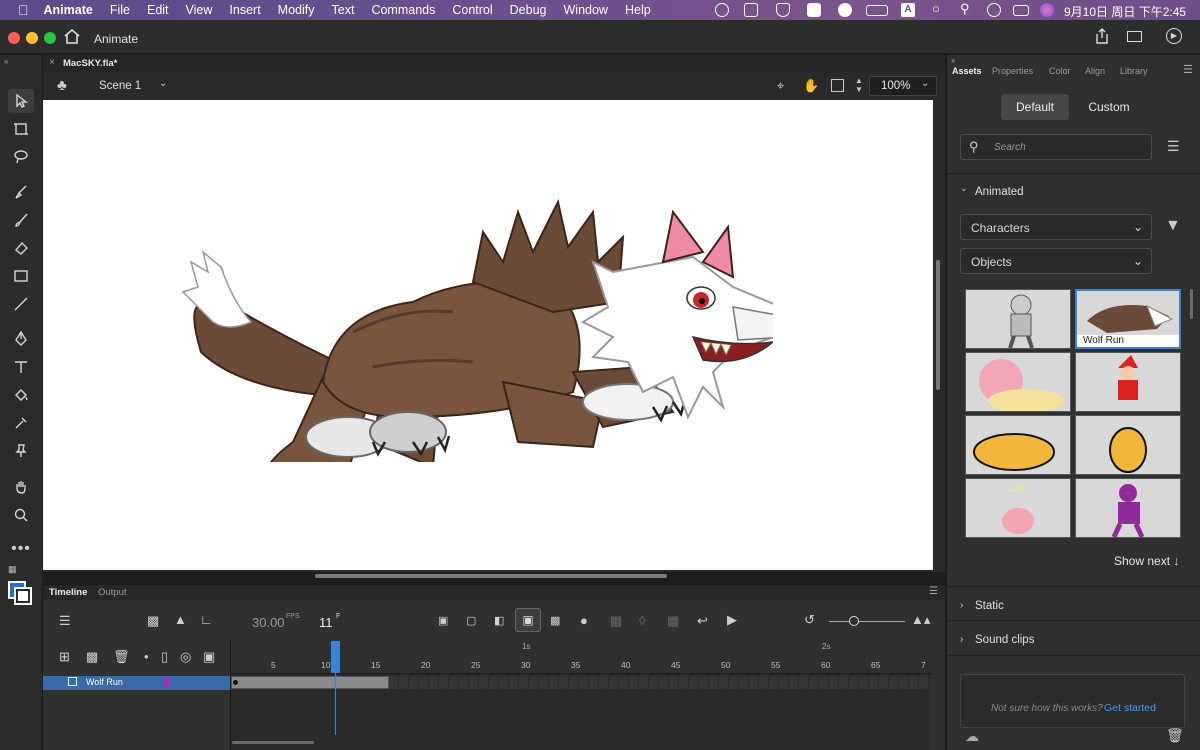 This screenshot has height=750, width=1200. What do you see at coordinates (6, 61) in the screenshot?
I see `tools-collapse-icon: «` at bounding box center [6, 61].